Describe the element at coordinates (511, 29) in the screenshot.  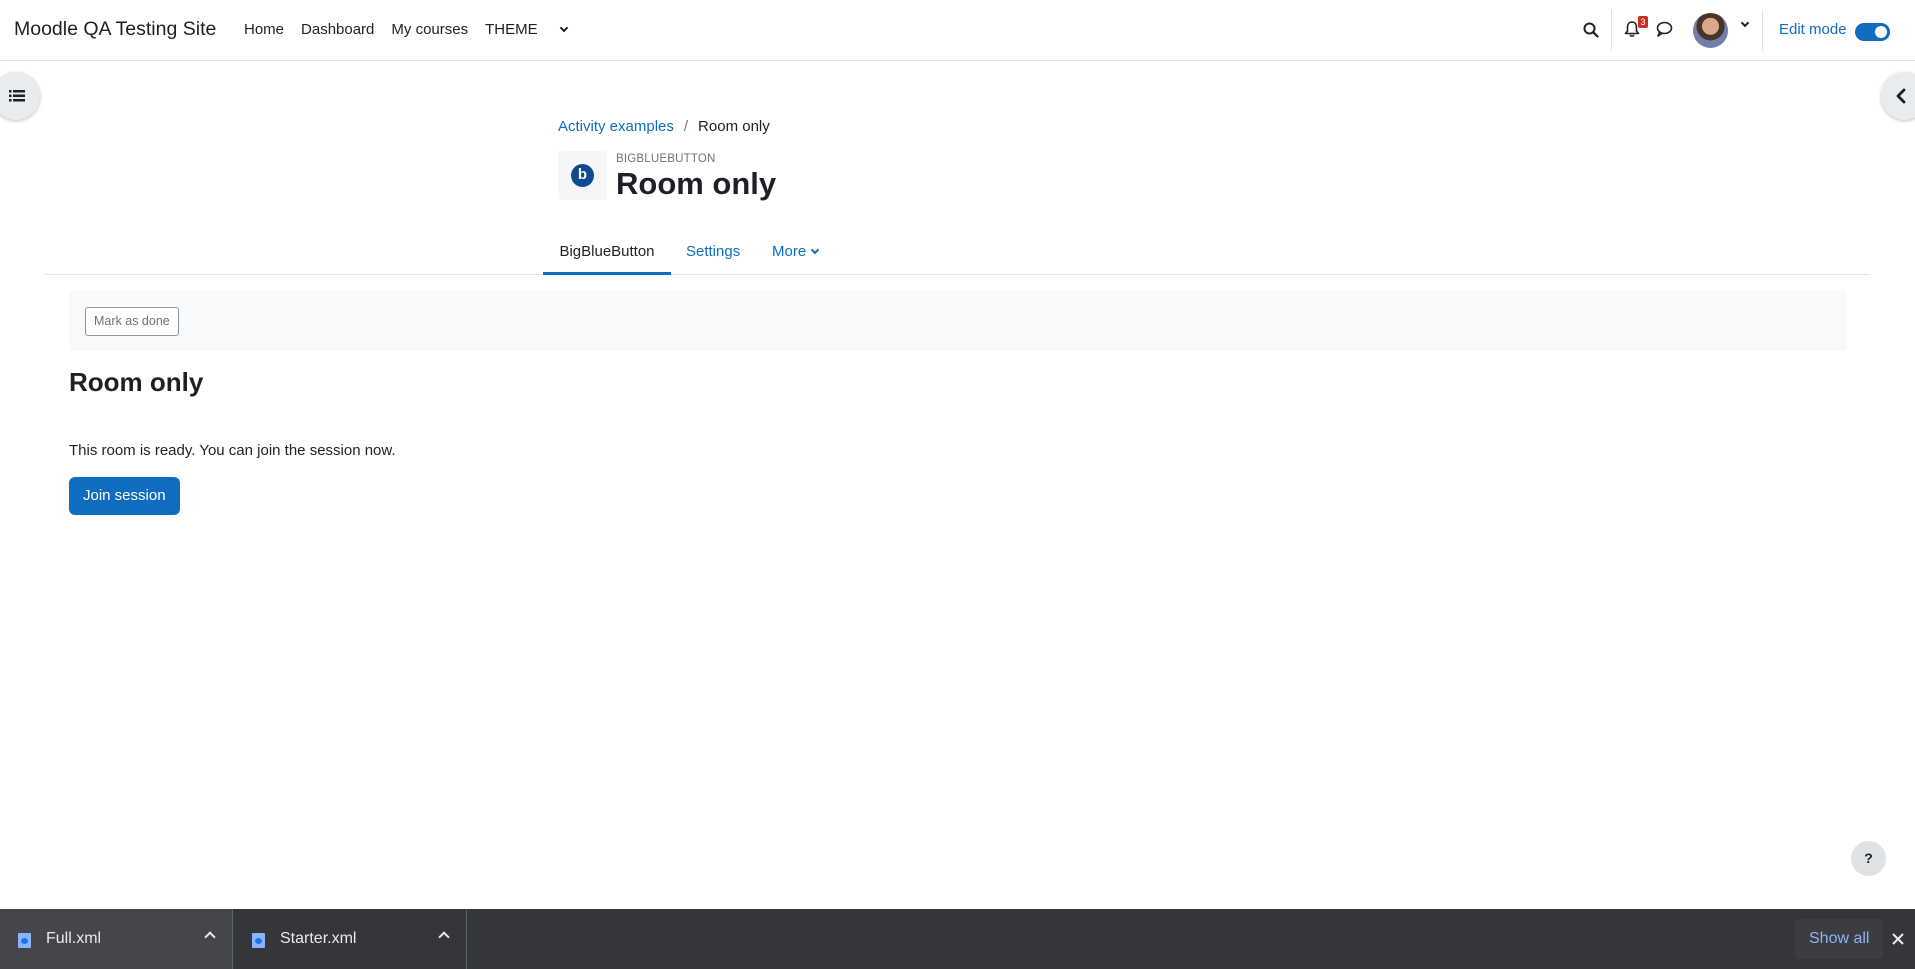
I see `nav-theme-label: THEME` at that location.